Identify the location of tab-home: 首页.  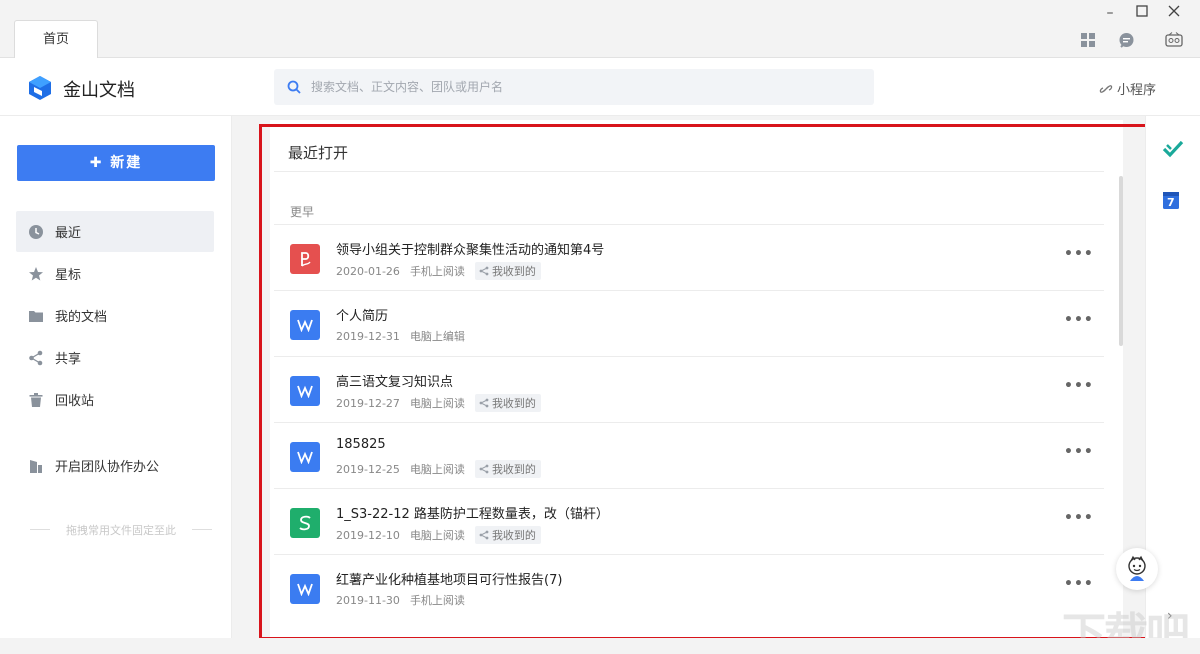
(56, 39).